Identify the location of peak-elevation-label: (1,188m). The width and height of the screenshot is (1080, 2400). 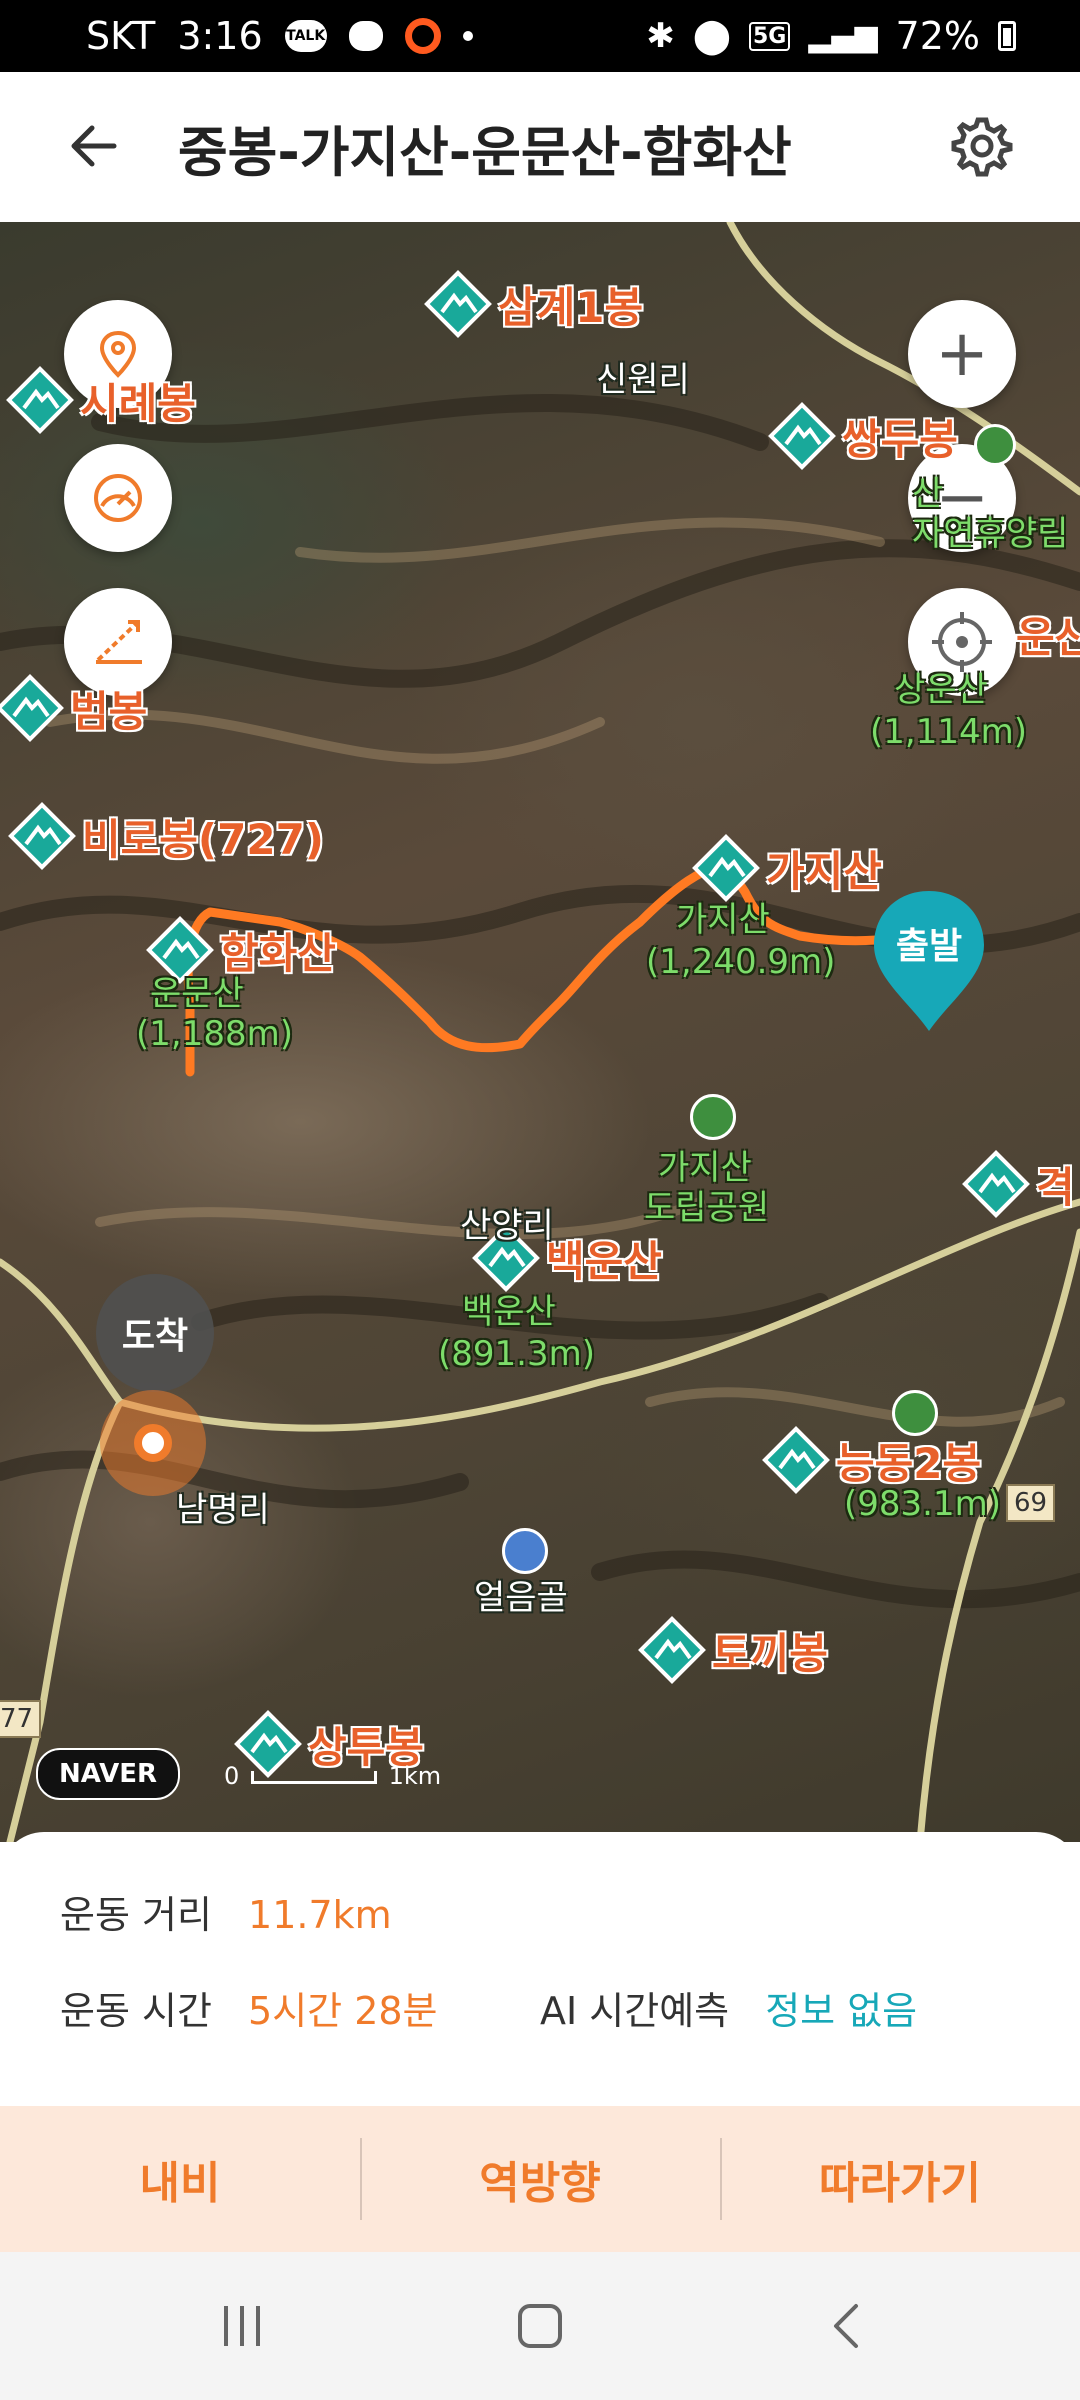
(214, 1034).